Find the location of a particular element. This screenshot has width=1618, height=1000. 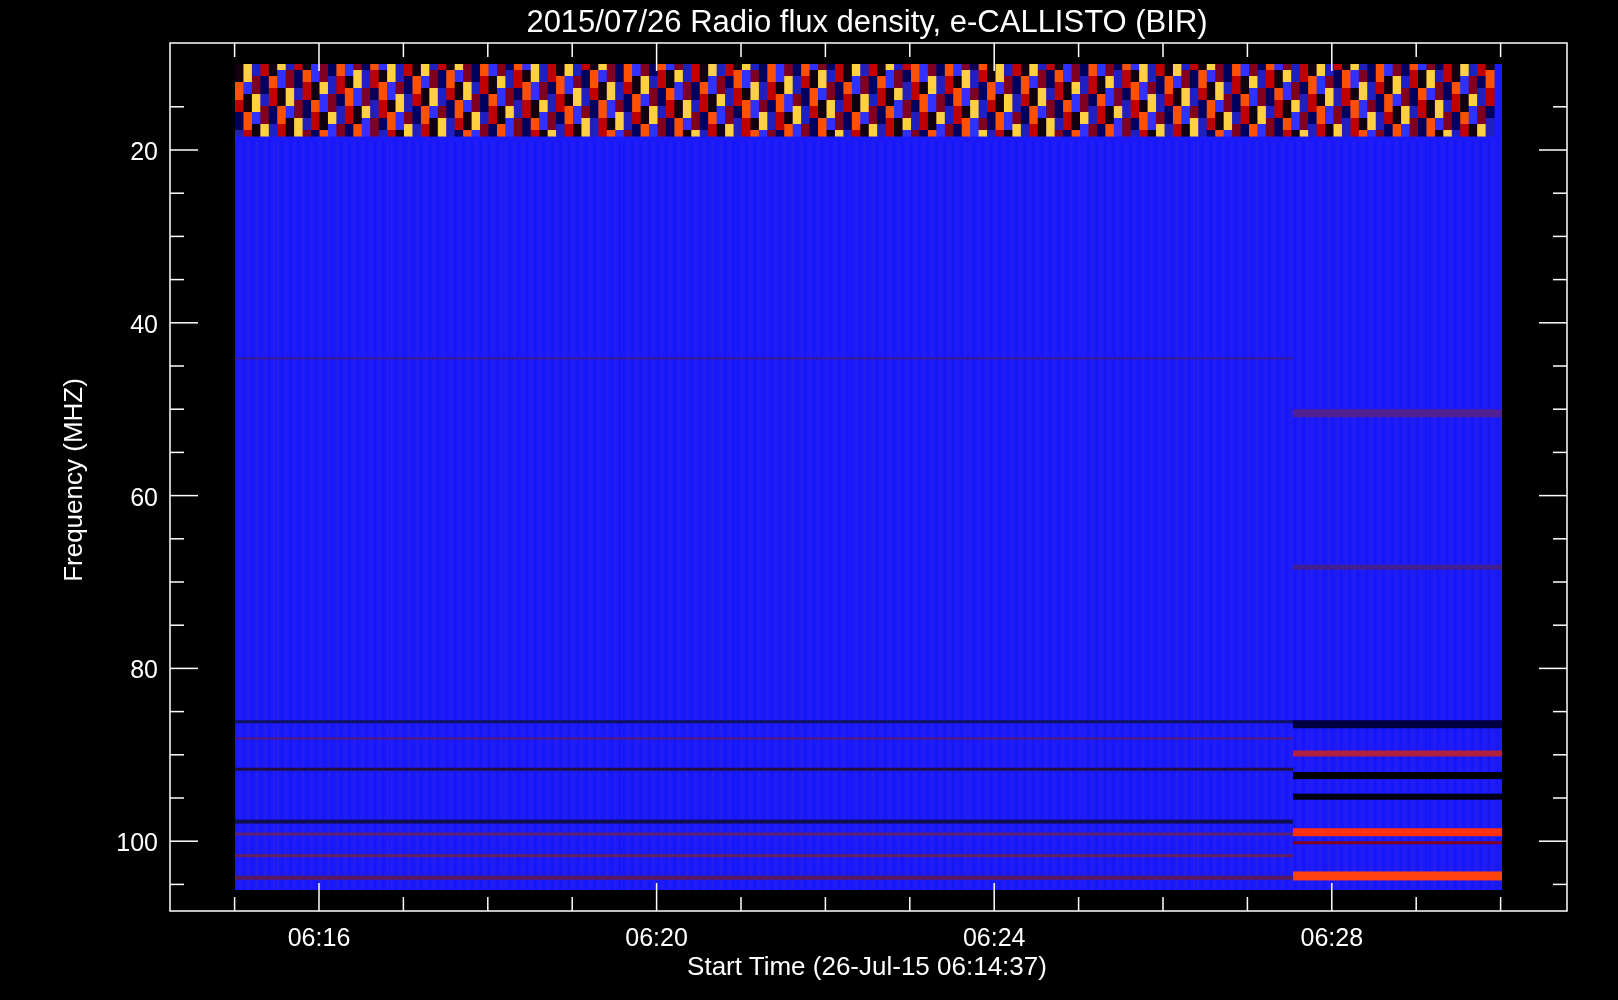

axis-label: Start Time (26-Jul-15 06:14:37) is located at coordinates (867, 966).